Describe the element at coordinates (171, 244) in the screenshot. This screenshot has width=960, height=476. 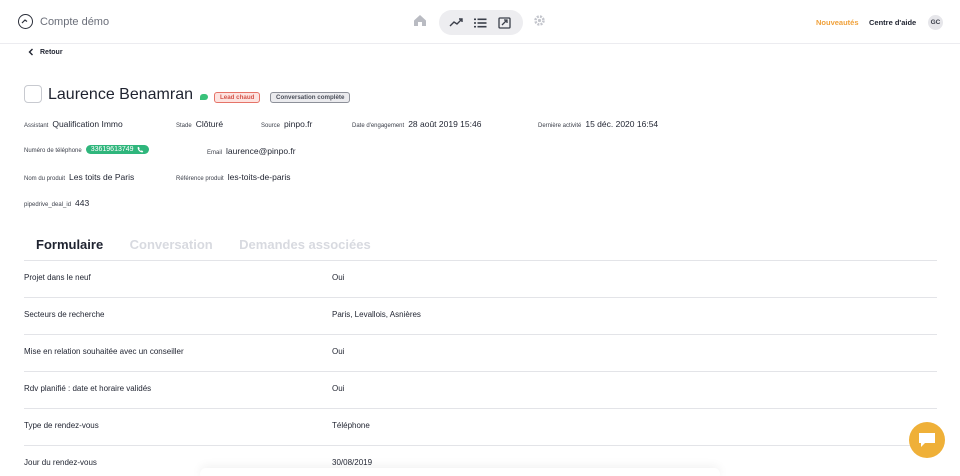
I see `tab-conversation: Conversation` at that location.